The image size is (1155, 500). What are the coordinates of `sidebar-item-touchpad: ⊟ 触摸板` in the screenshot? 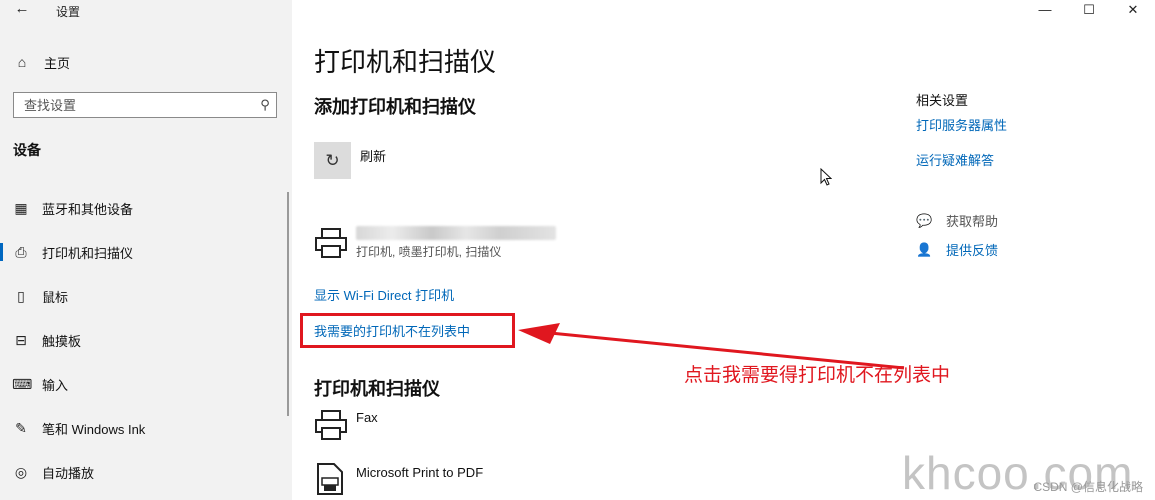 It's located at (146, 340).